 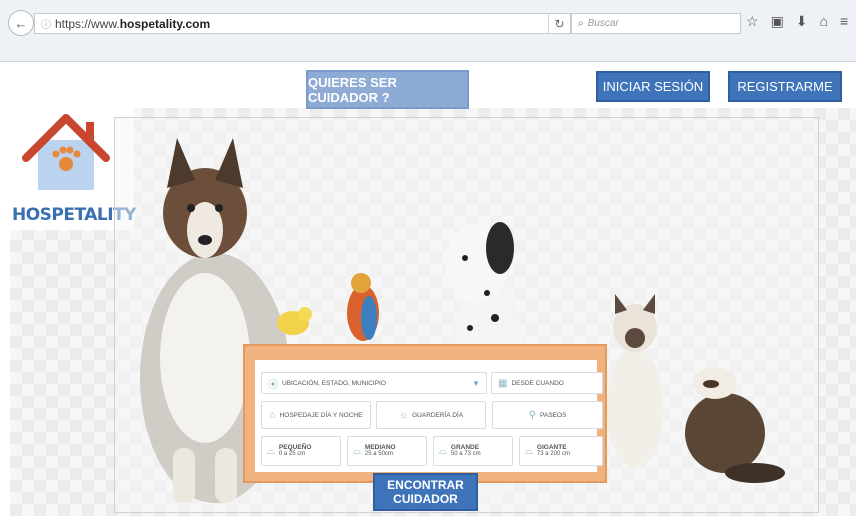 What do you see at coordinates (656, 23) in the screenshot?
I see `browser-search-input: ⌕ Buscar` at bounding box center [656, 23].